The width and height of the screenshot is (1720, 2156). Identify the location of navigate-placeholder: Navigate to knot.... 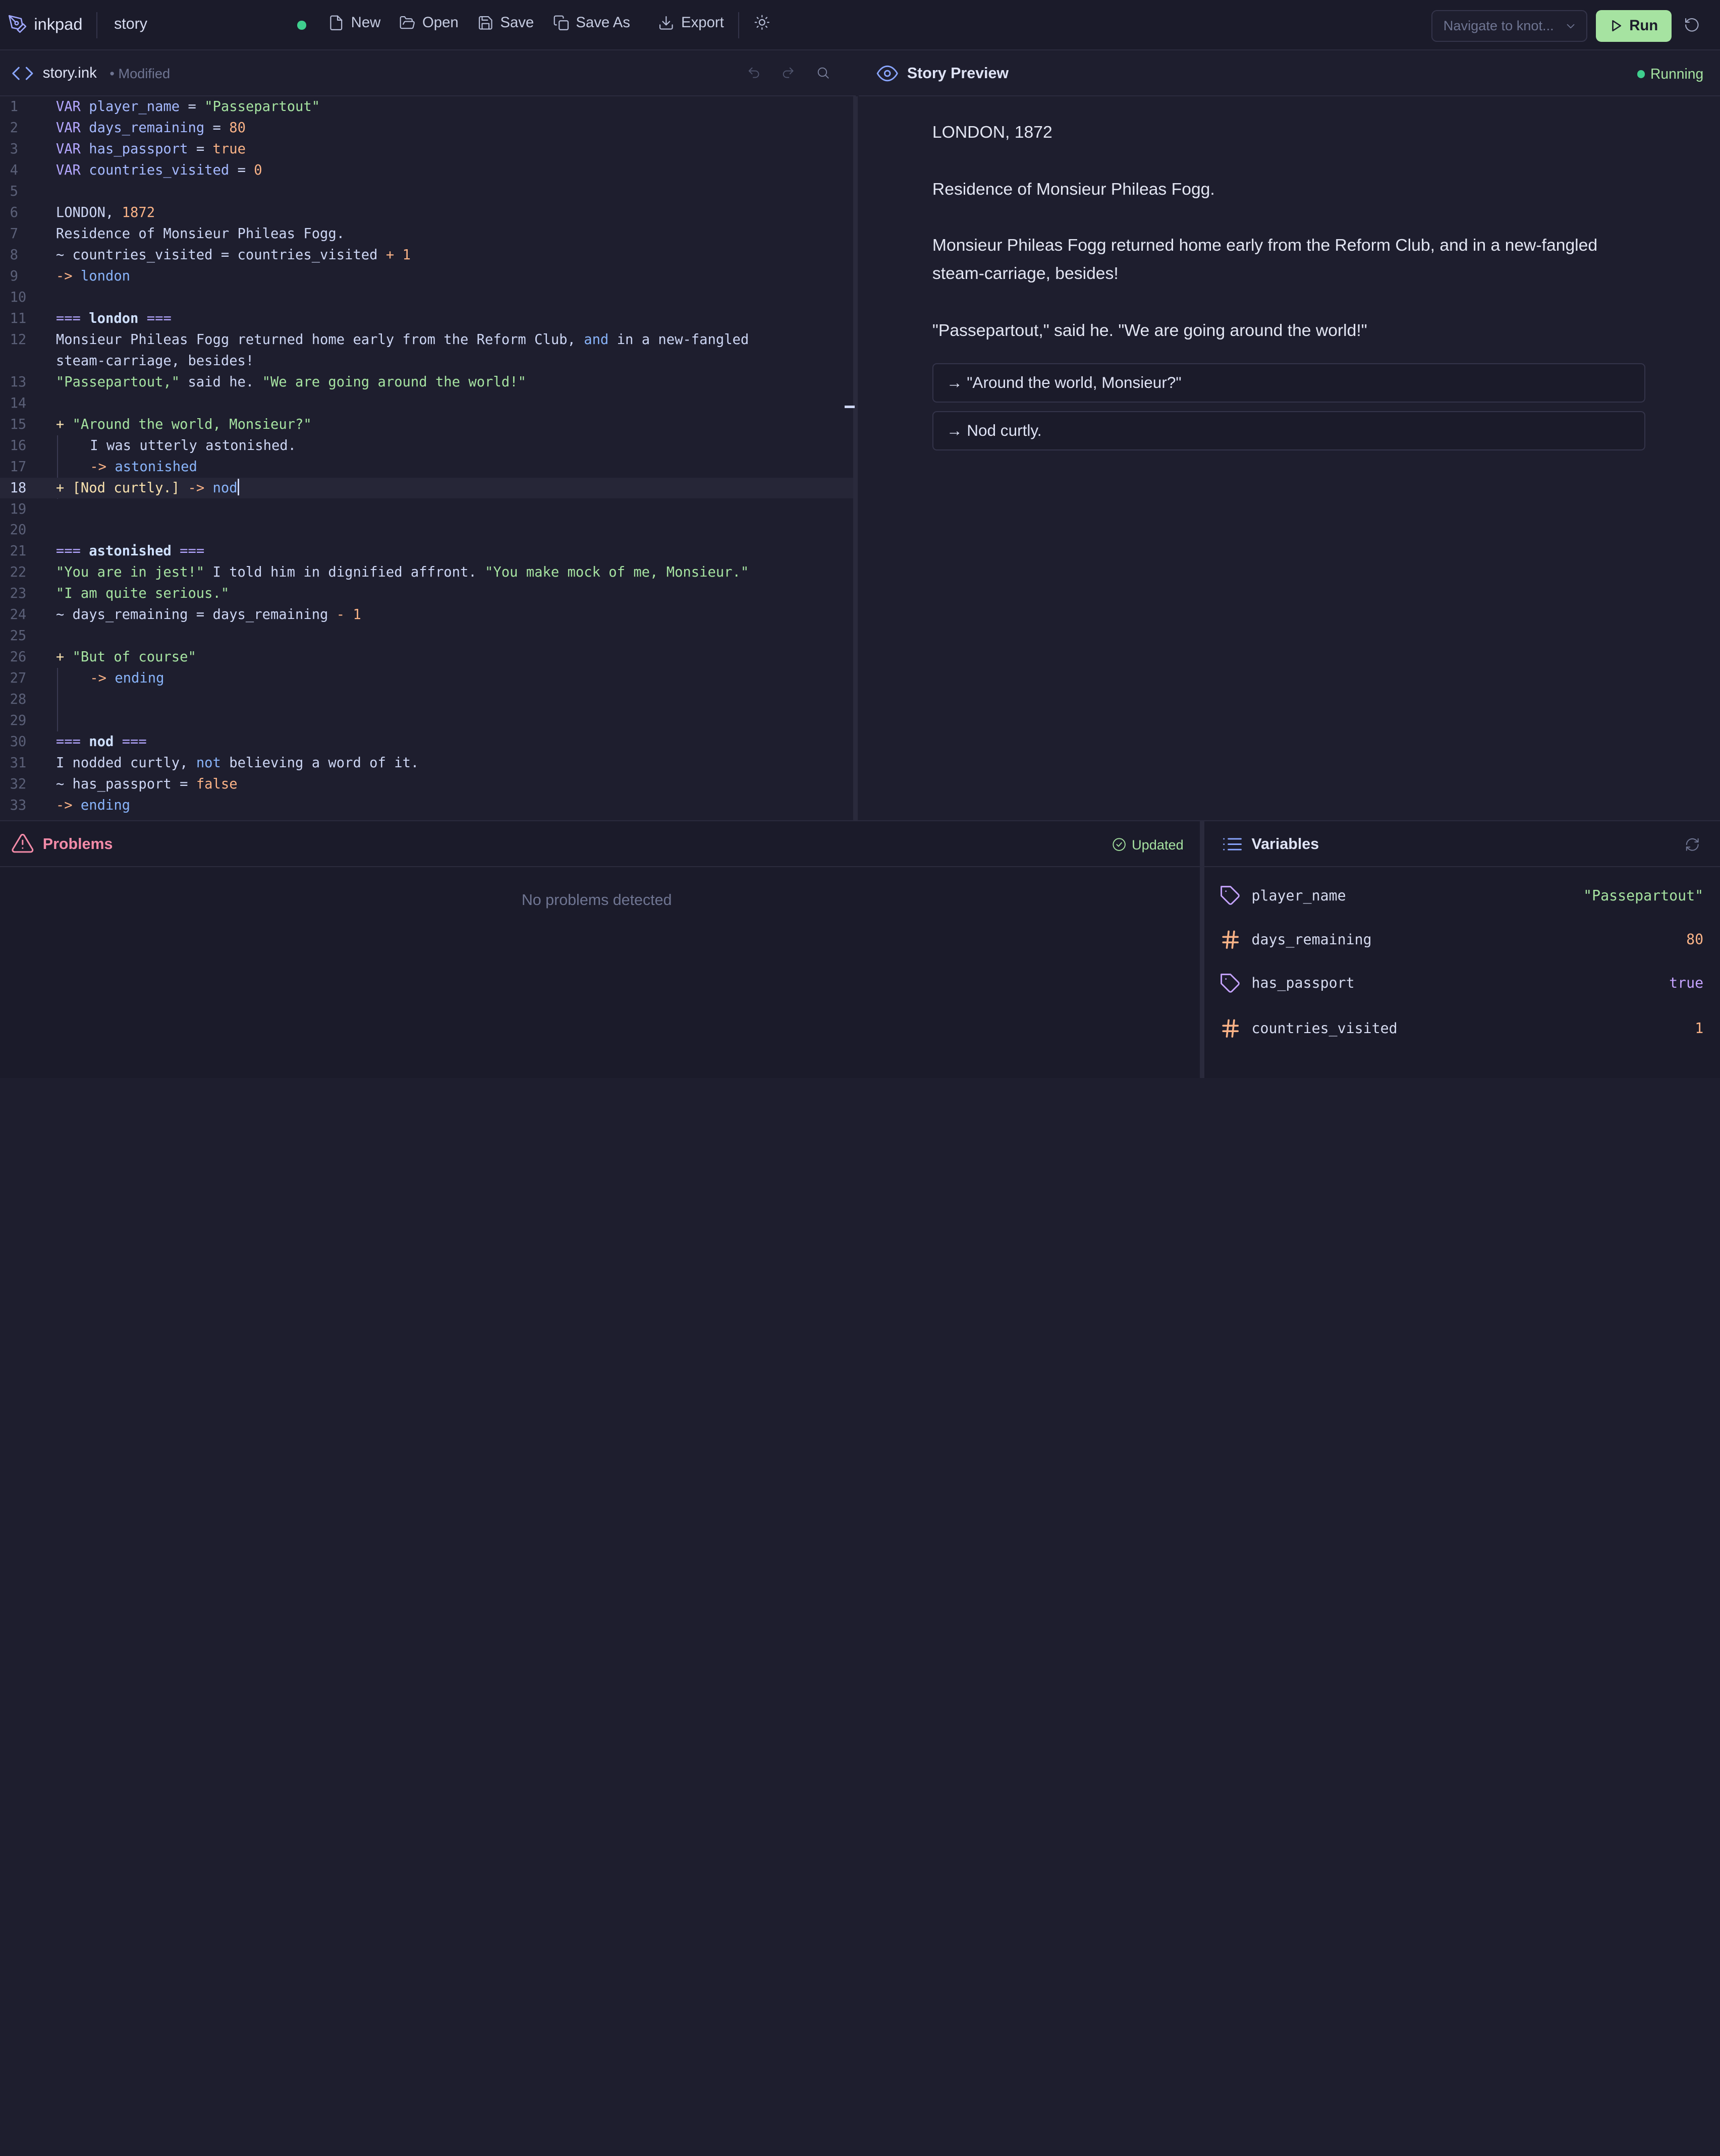
(1498, 26).